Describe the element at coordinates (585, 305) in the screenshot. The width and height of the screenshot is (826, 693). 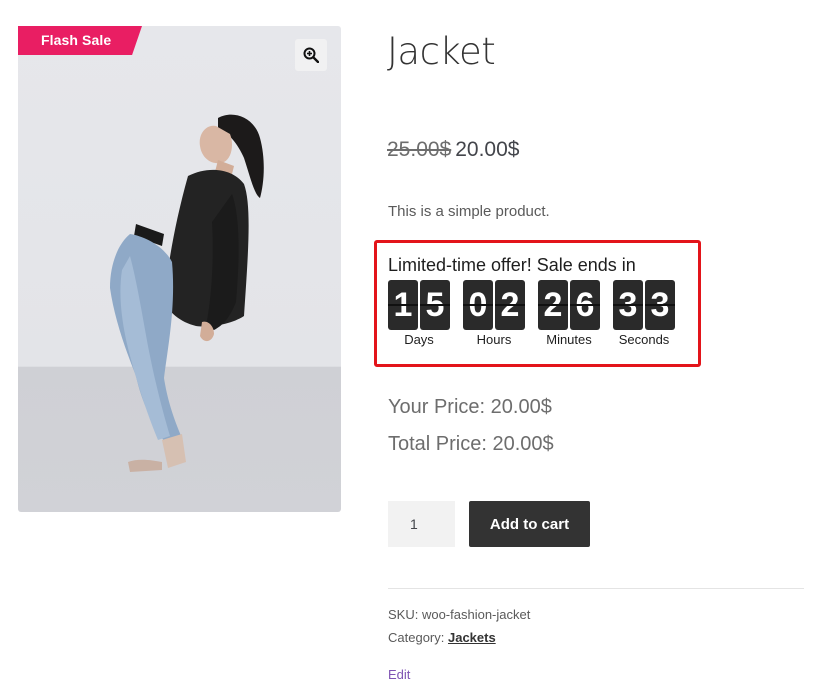
I see `digit: 6` at that location.